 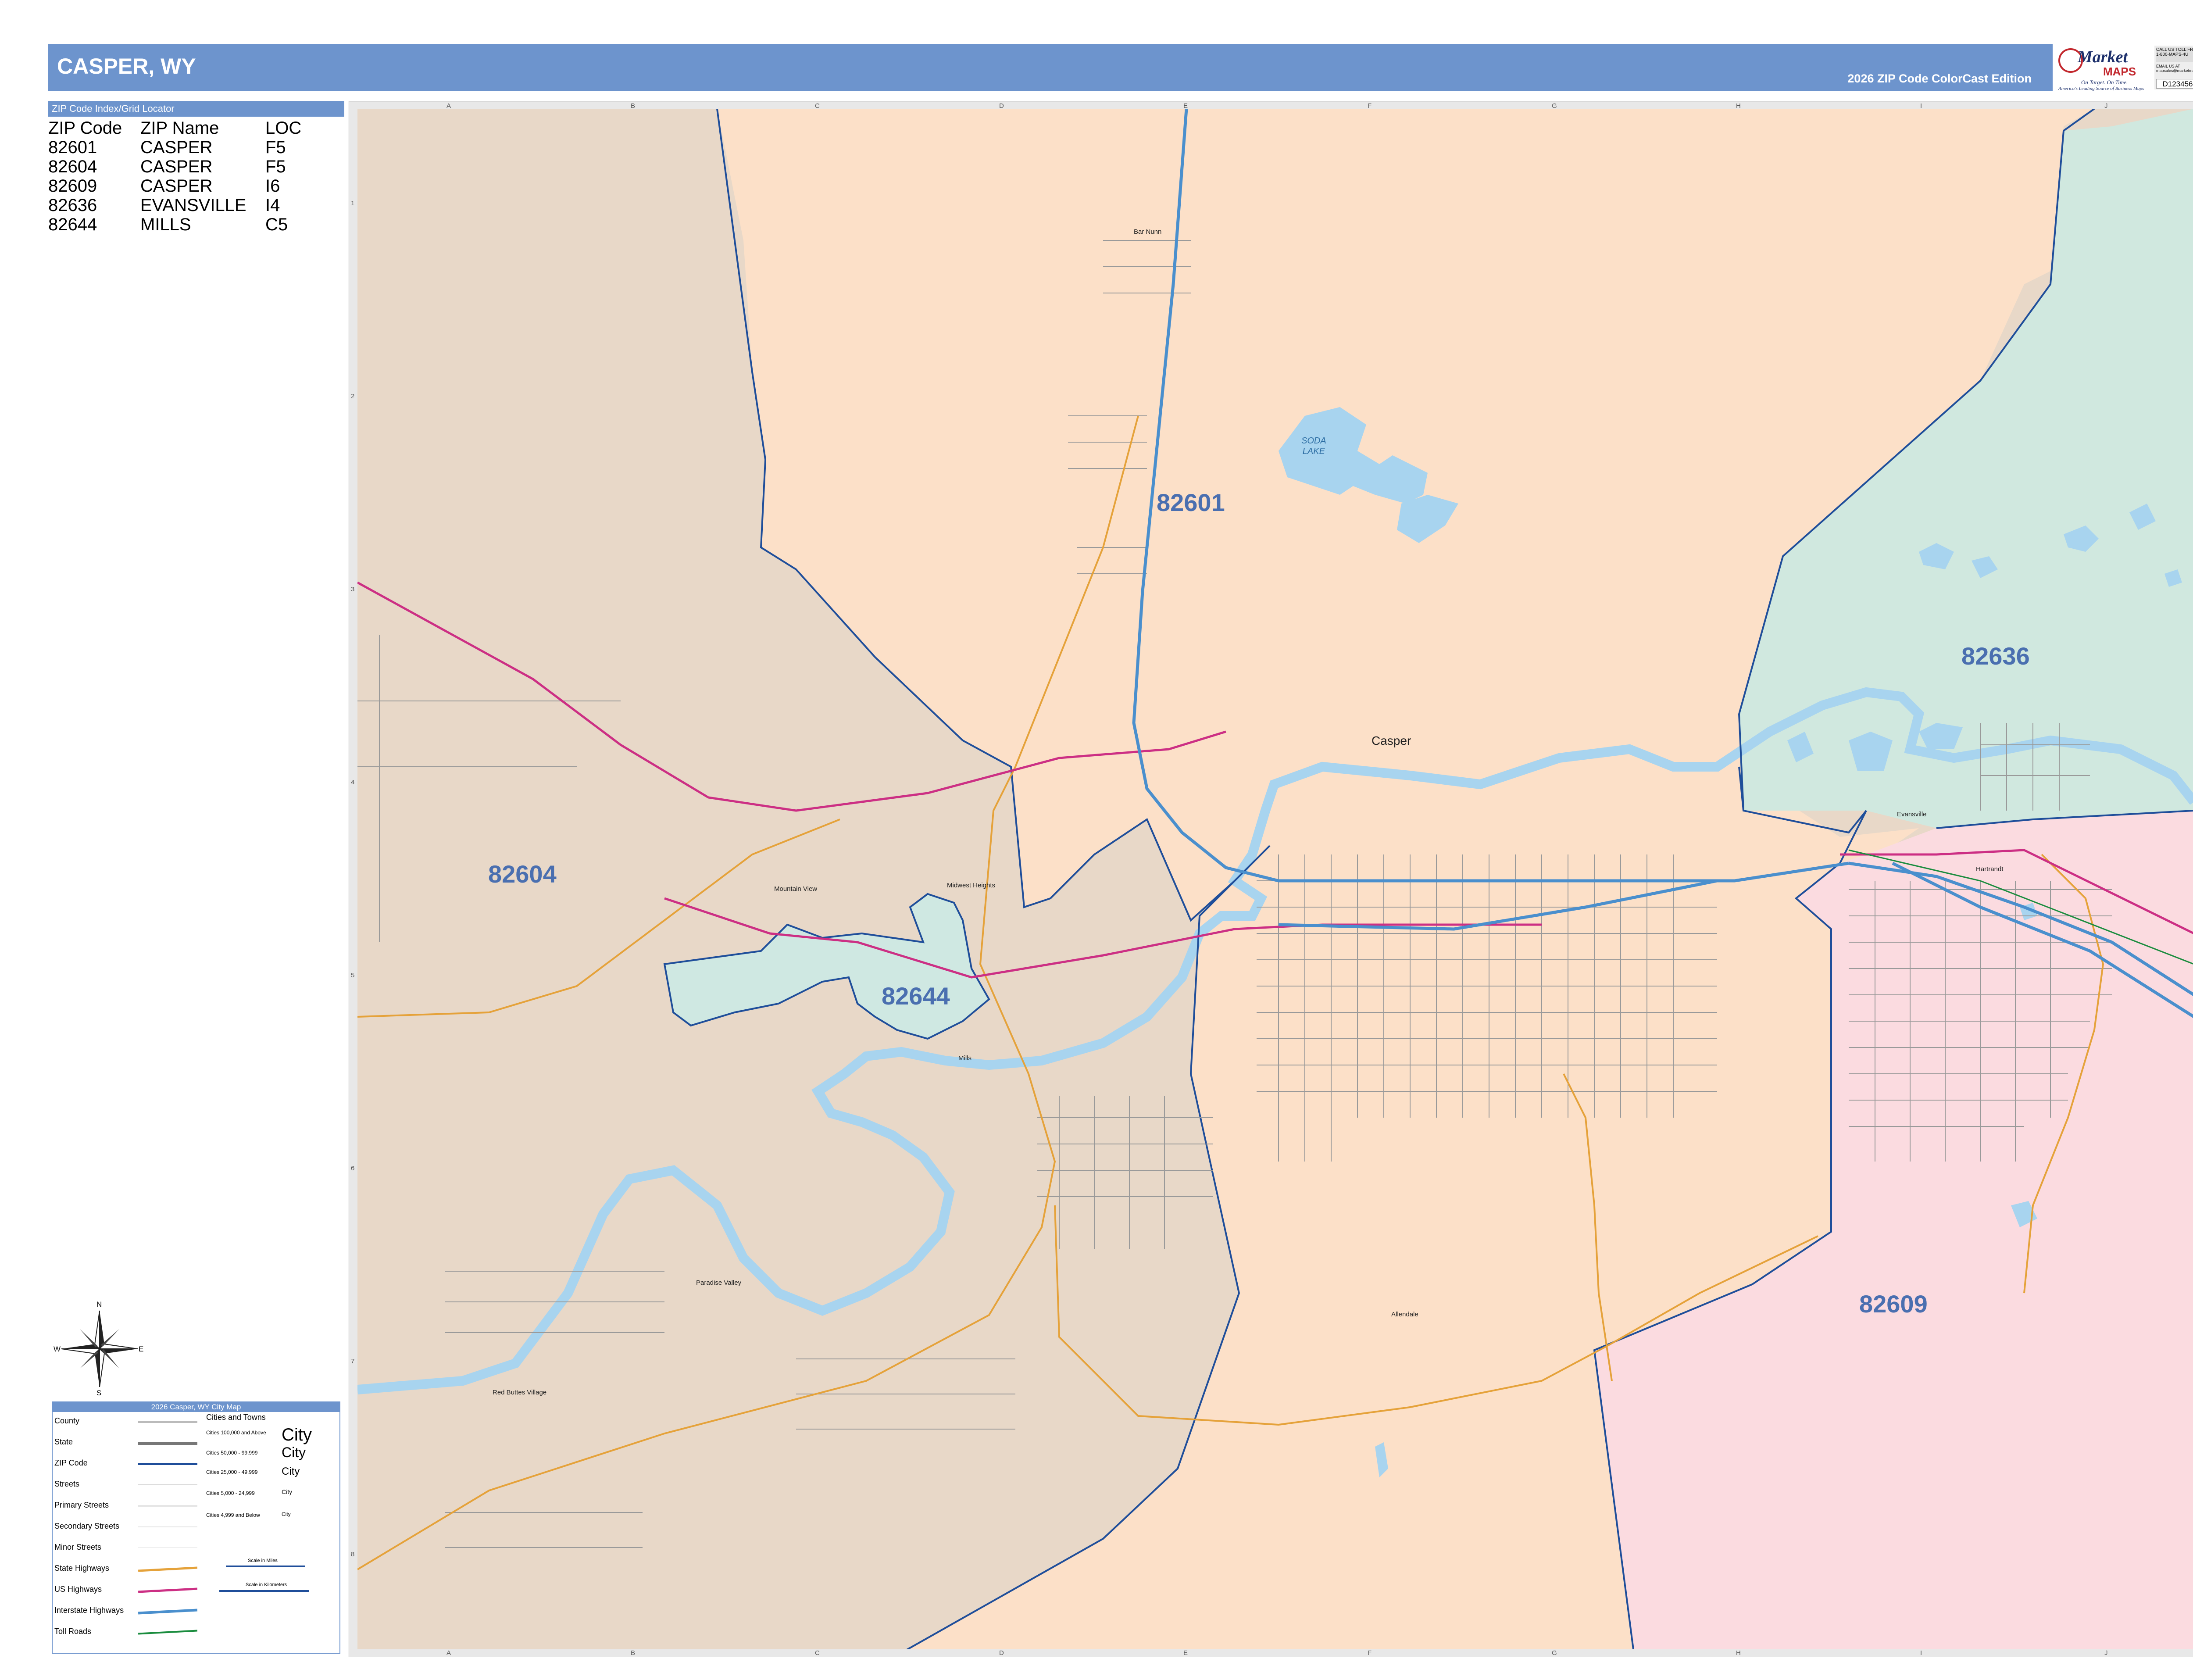 What do you see at coordinates (353, 396) in the screenshot?
I see `grid-row-label: 2` at bounding box center [353, 396].